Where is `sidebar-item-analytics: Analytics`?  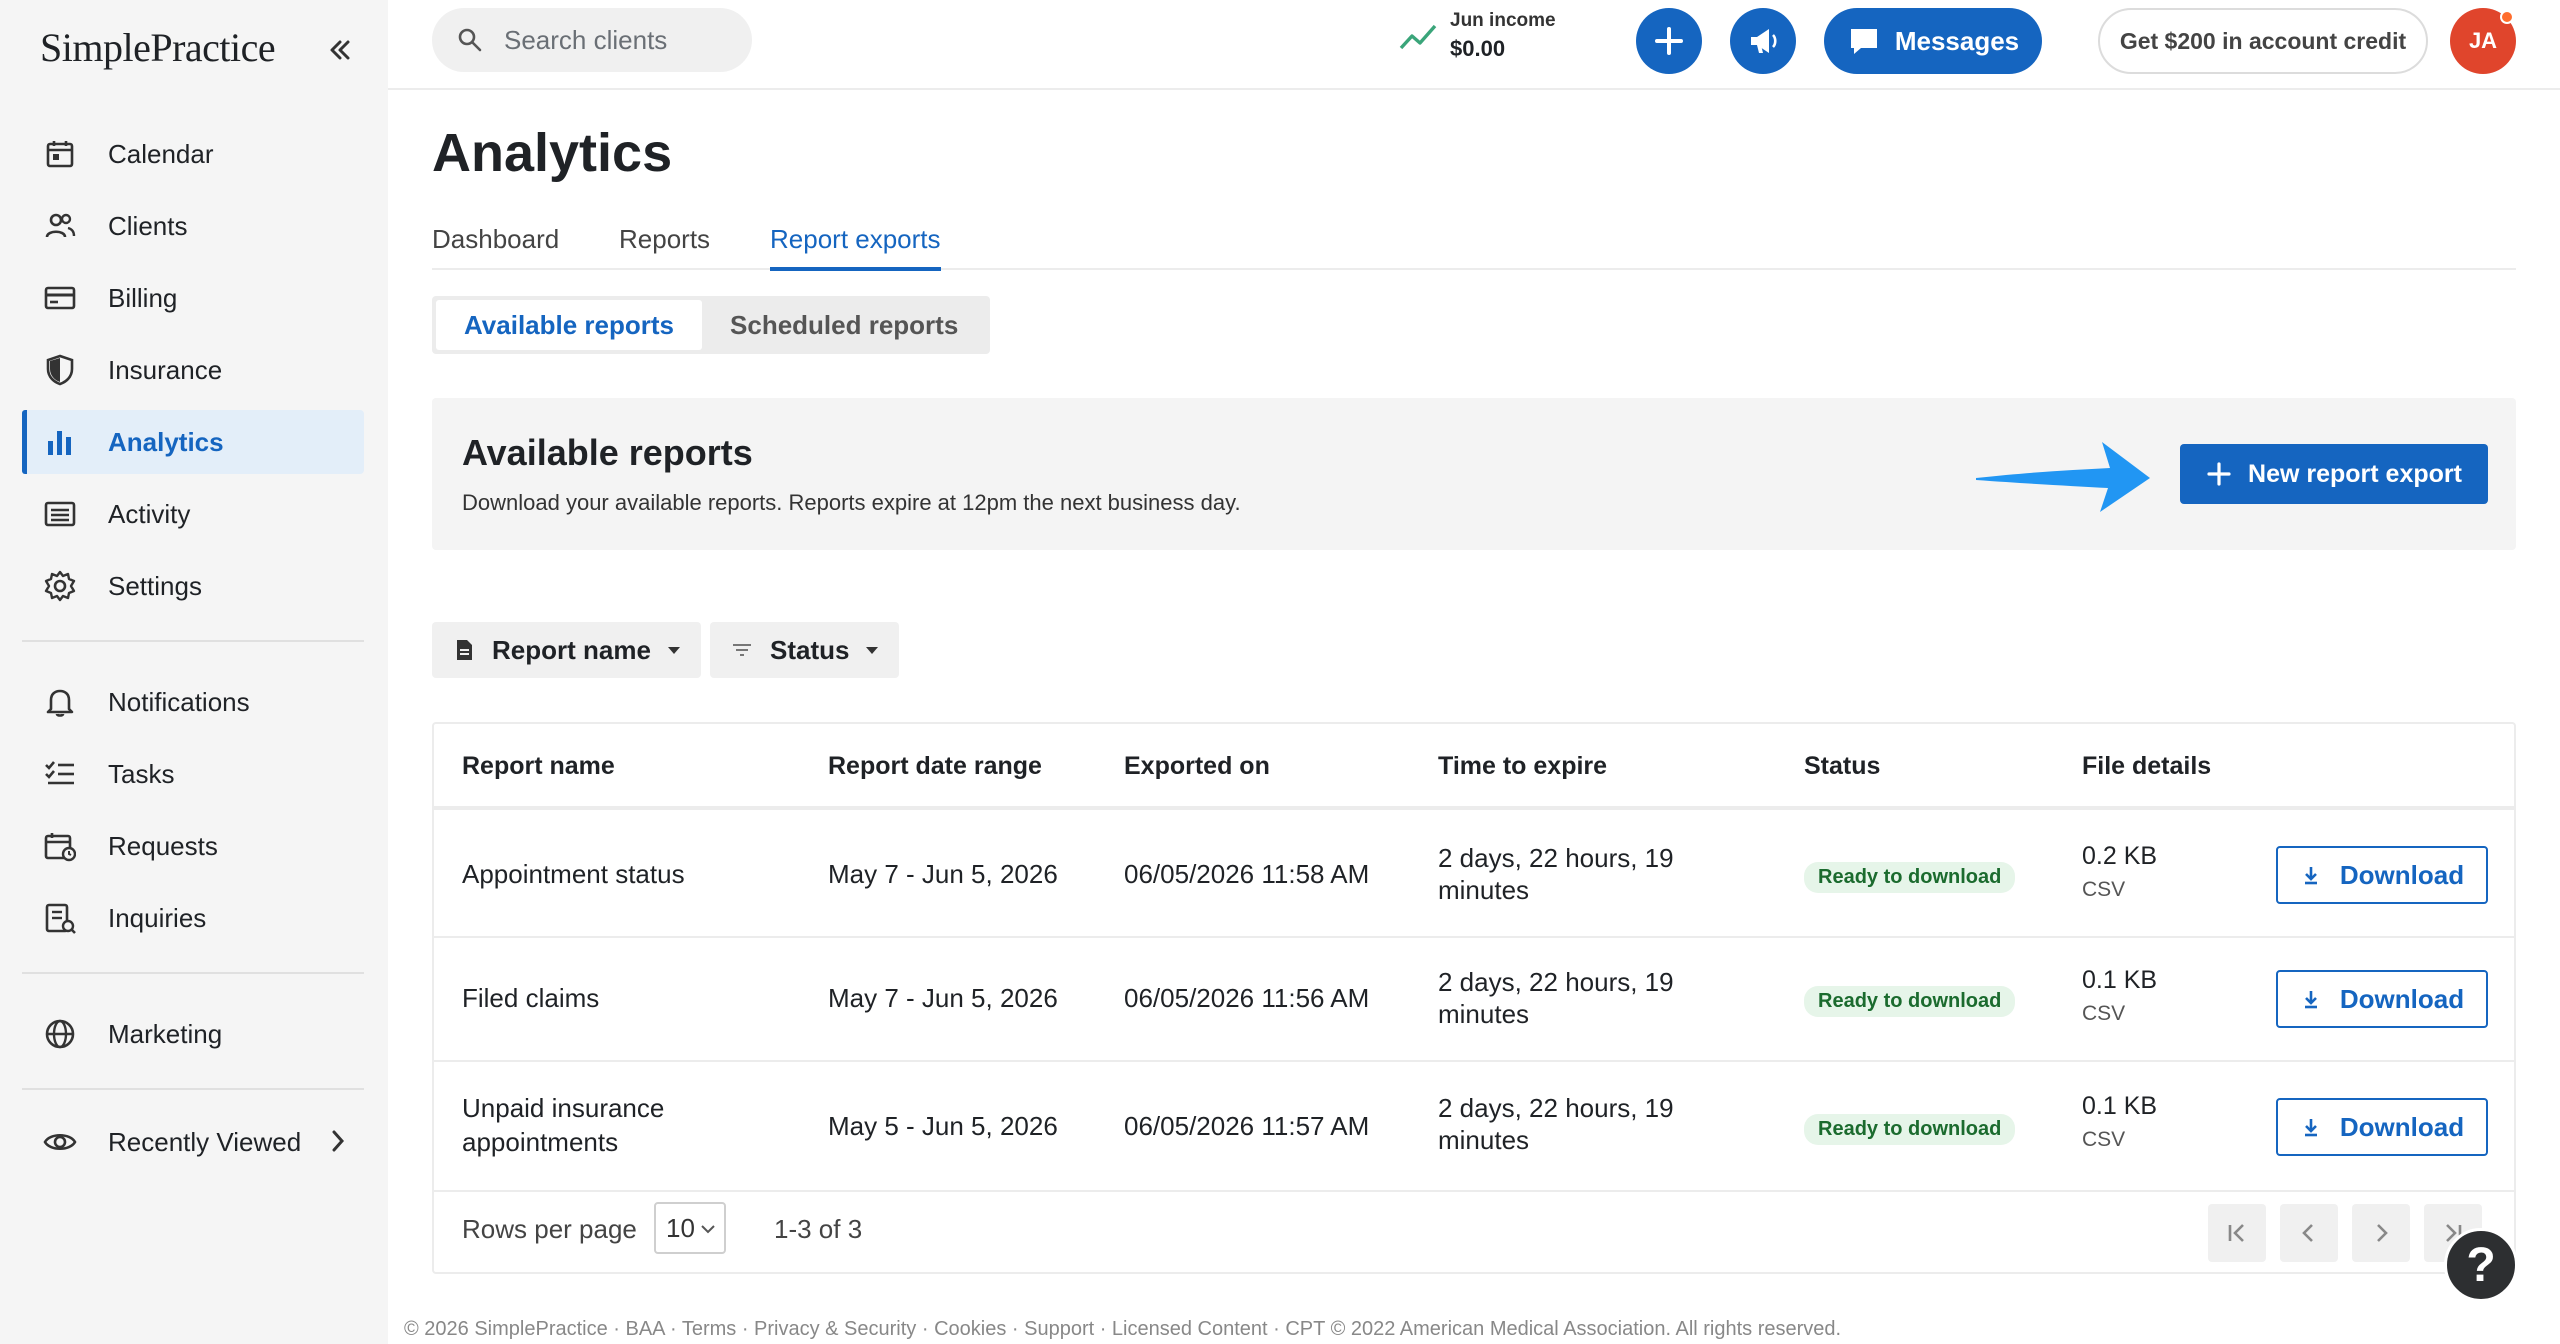
sidebar-item-analytics: Analytics is located at coordinates (193, 442).